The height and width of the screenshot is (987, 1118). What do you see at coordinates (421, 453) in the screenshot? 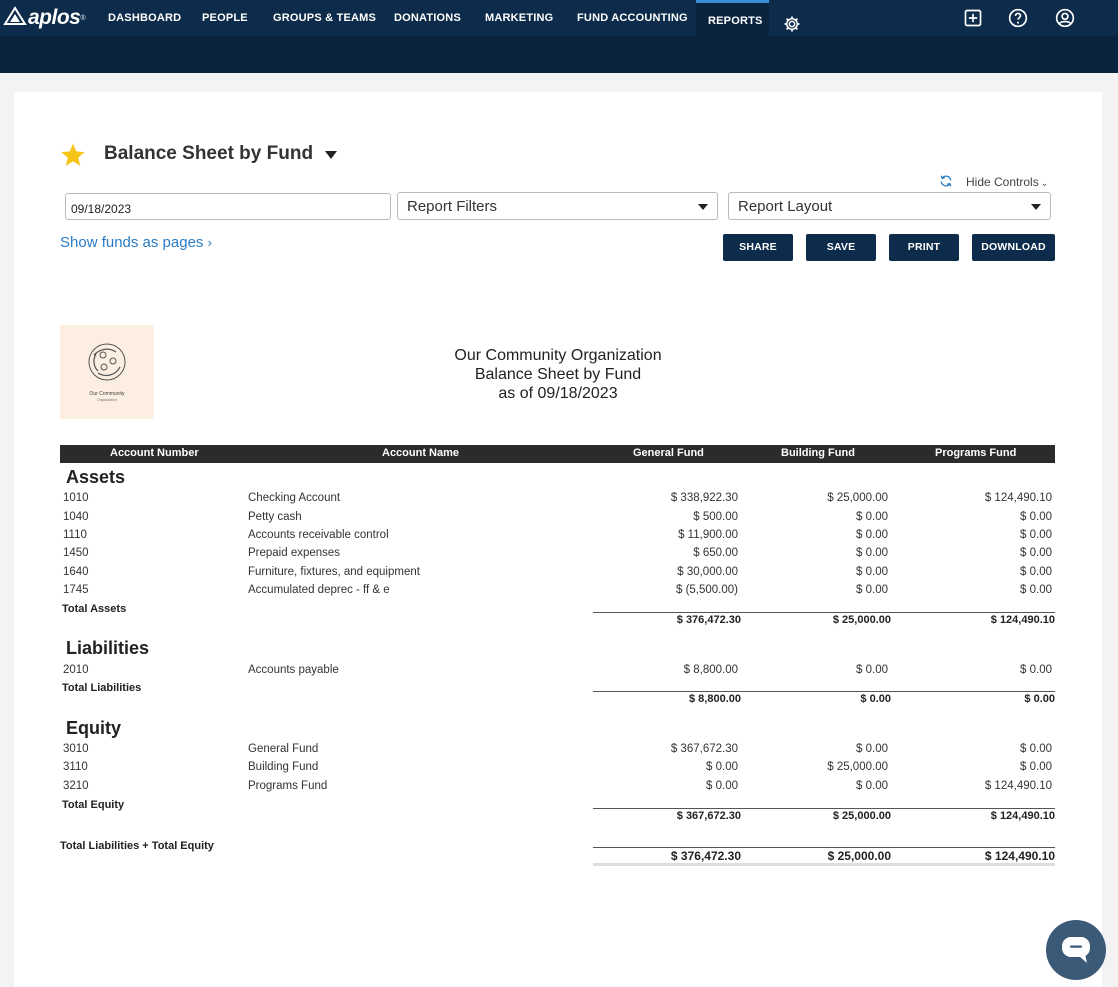
I see `header-account-name: Account Name` at bounding box center [421, 453].